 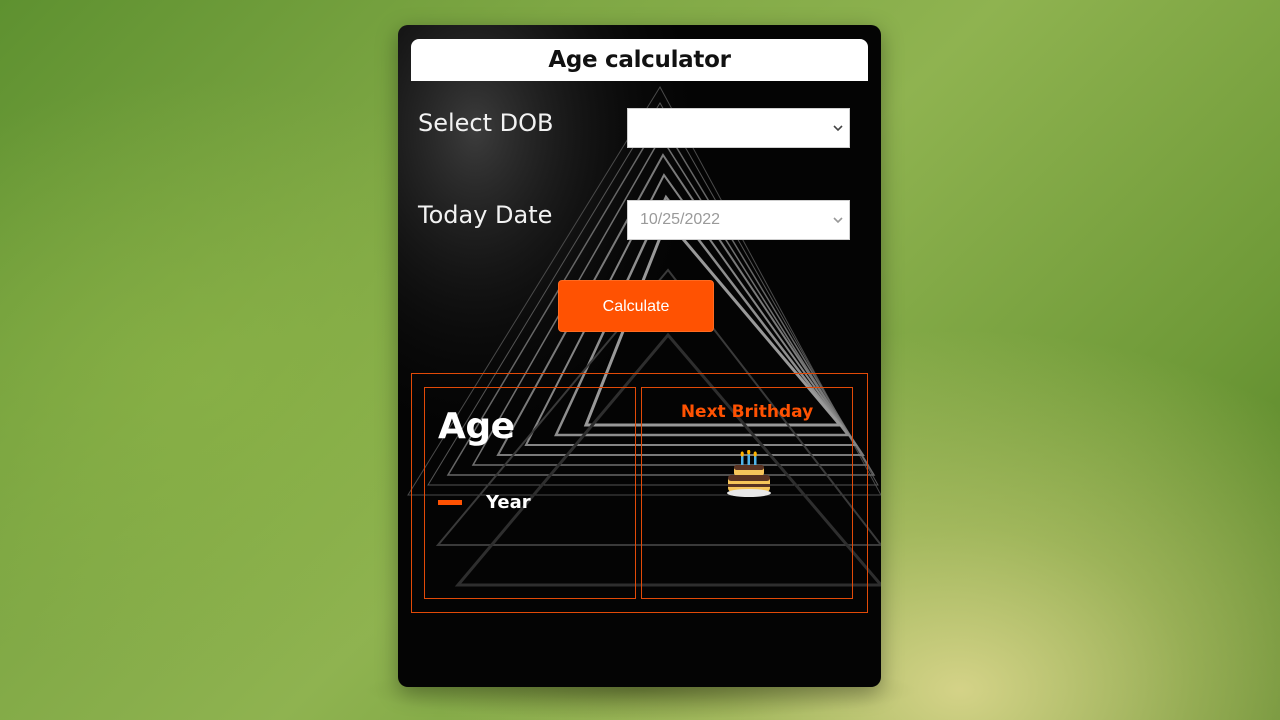 I want to click on age-heading: Age, so click(x=476, y=426).